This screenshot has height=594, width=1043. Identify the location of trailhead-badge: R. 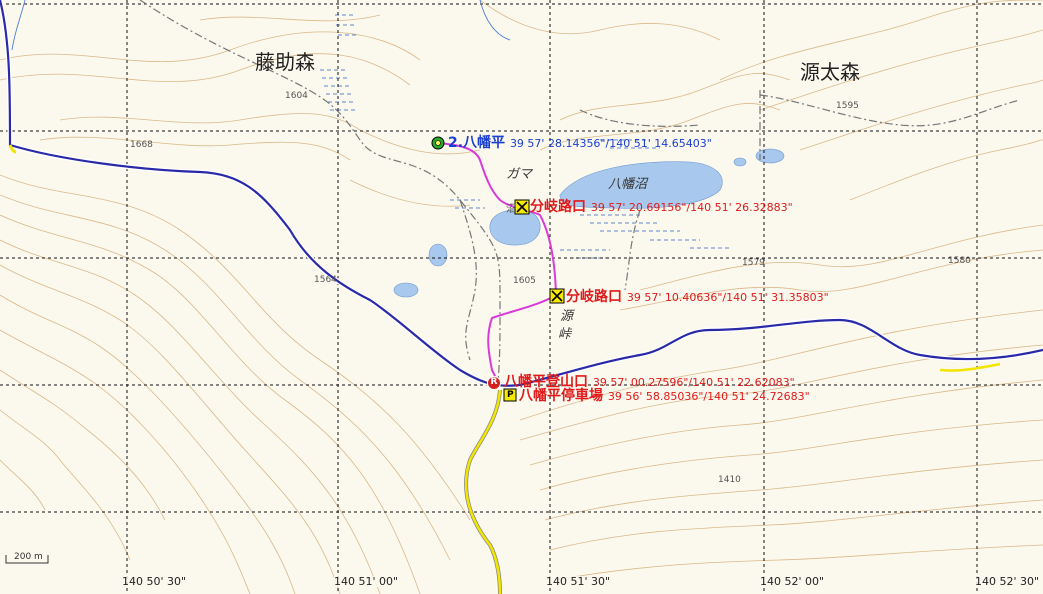
(494, 382).